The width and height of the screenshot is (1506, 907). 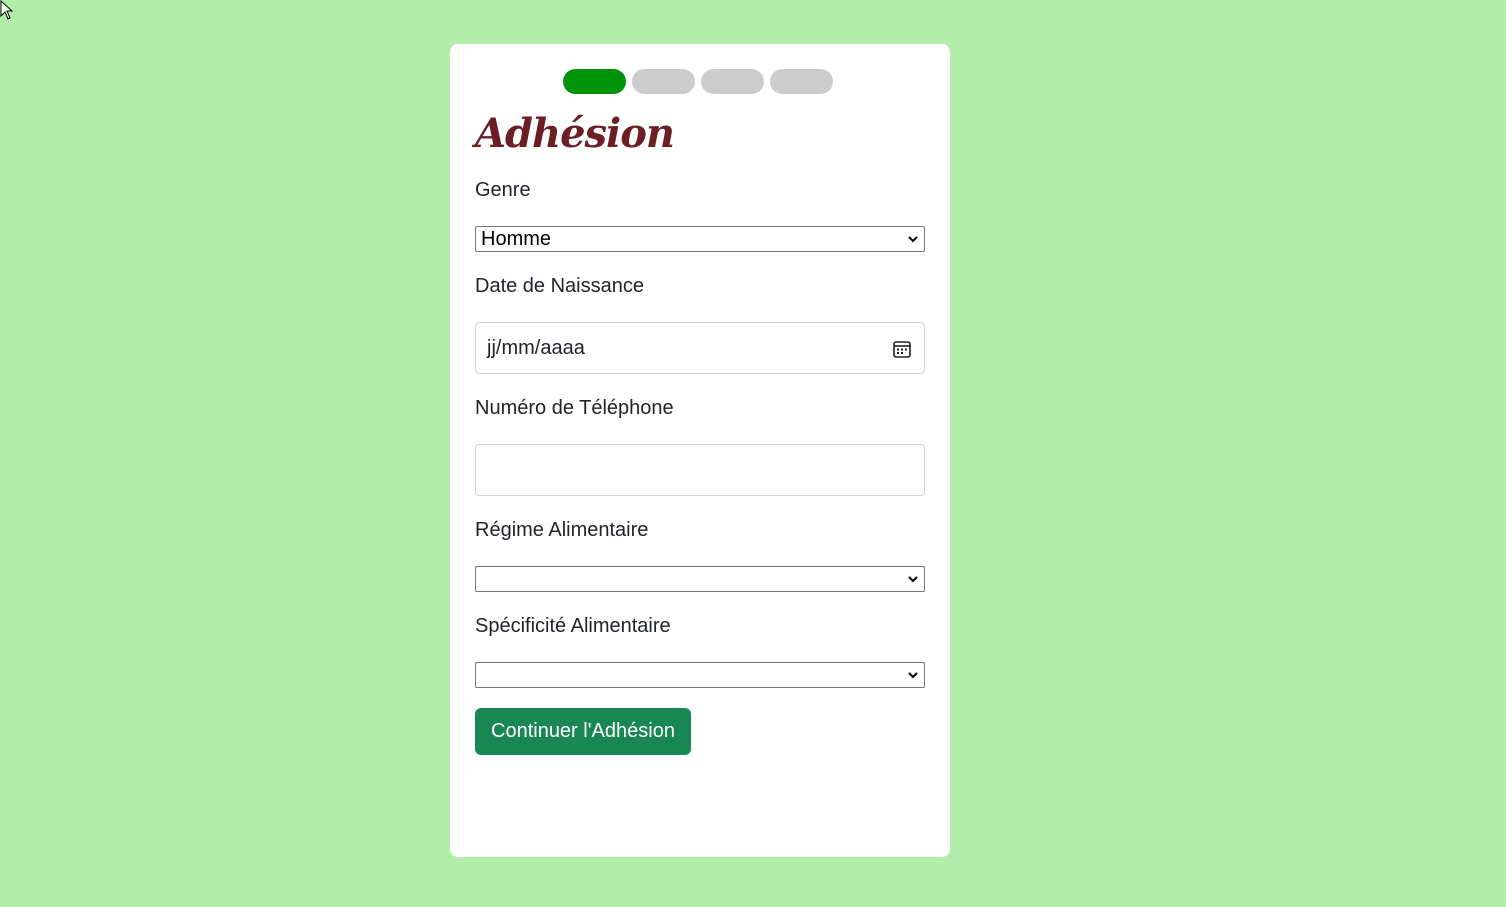 I want to click on continue-membership-button: Continuer l'Adhésion, so click(x=583, y=731).